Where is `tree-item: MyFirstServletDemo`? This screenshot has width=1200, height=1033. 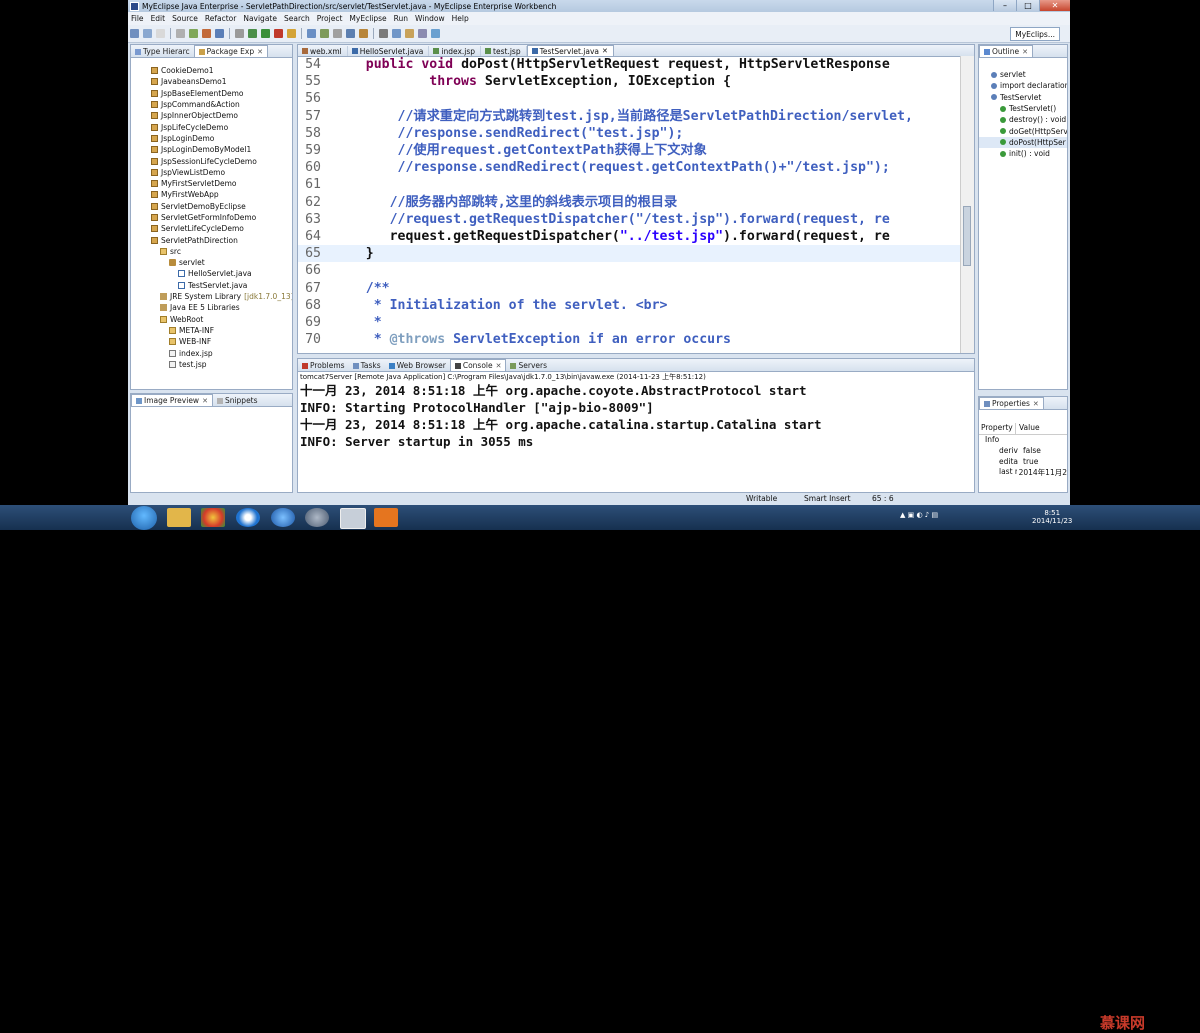 tree-item: MyFirstServletDemo is located at coordinates (211, 183).